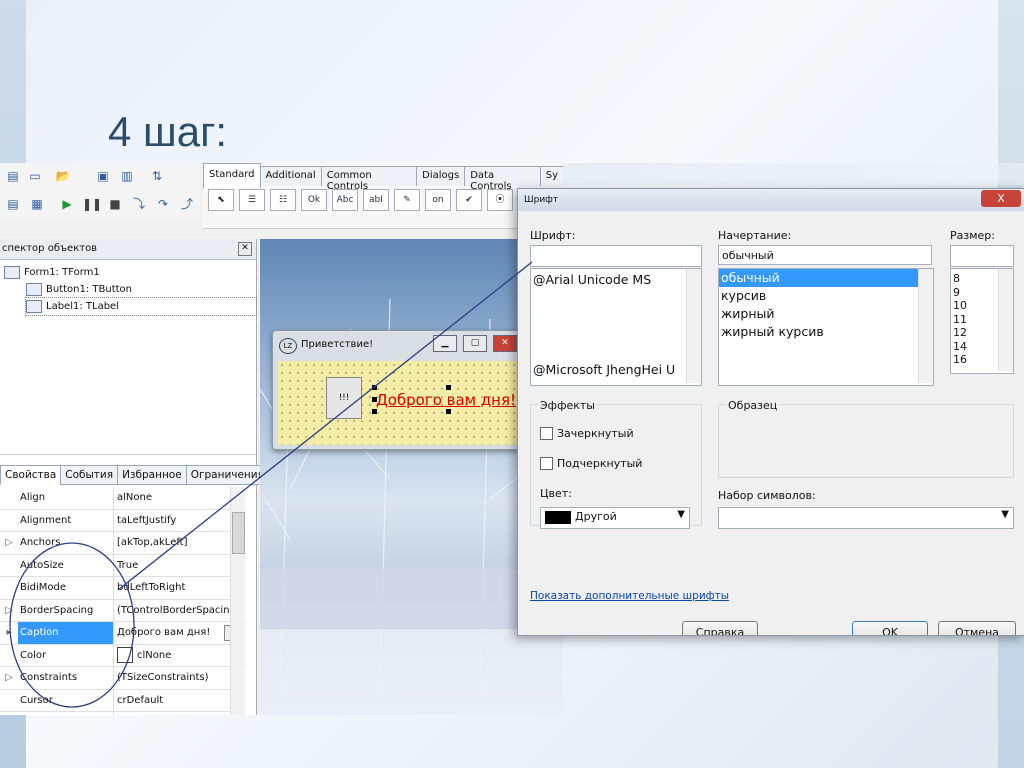 This screenshot has height=768, width=1024. Describe the element at coordinates (180, 701) in the screenshot. I see `property-value: crDefault` at that location.